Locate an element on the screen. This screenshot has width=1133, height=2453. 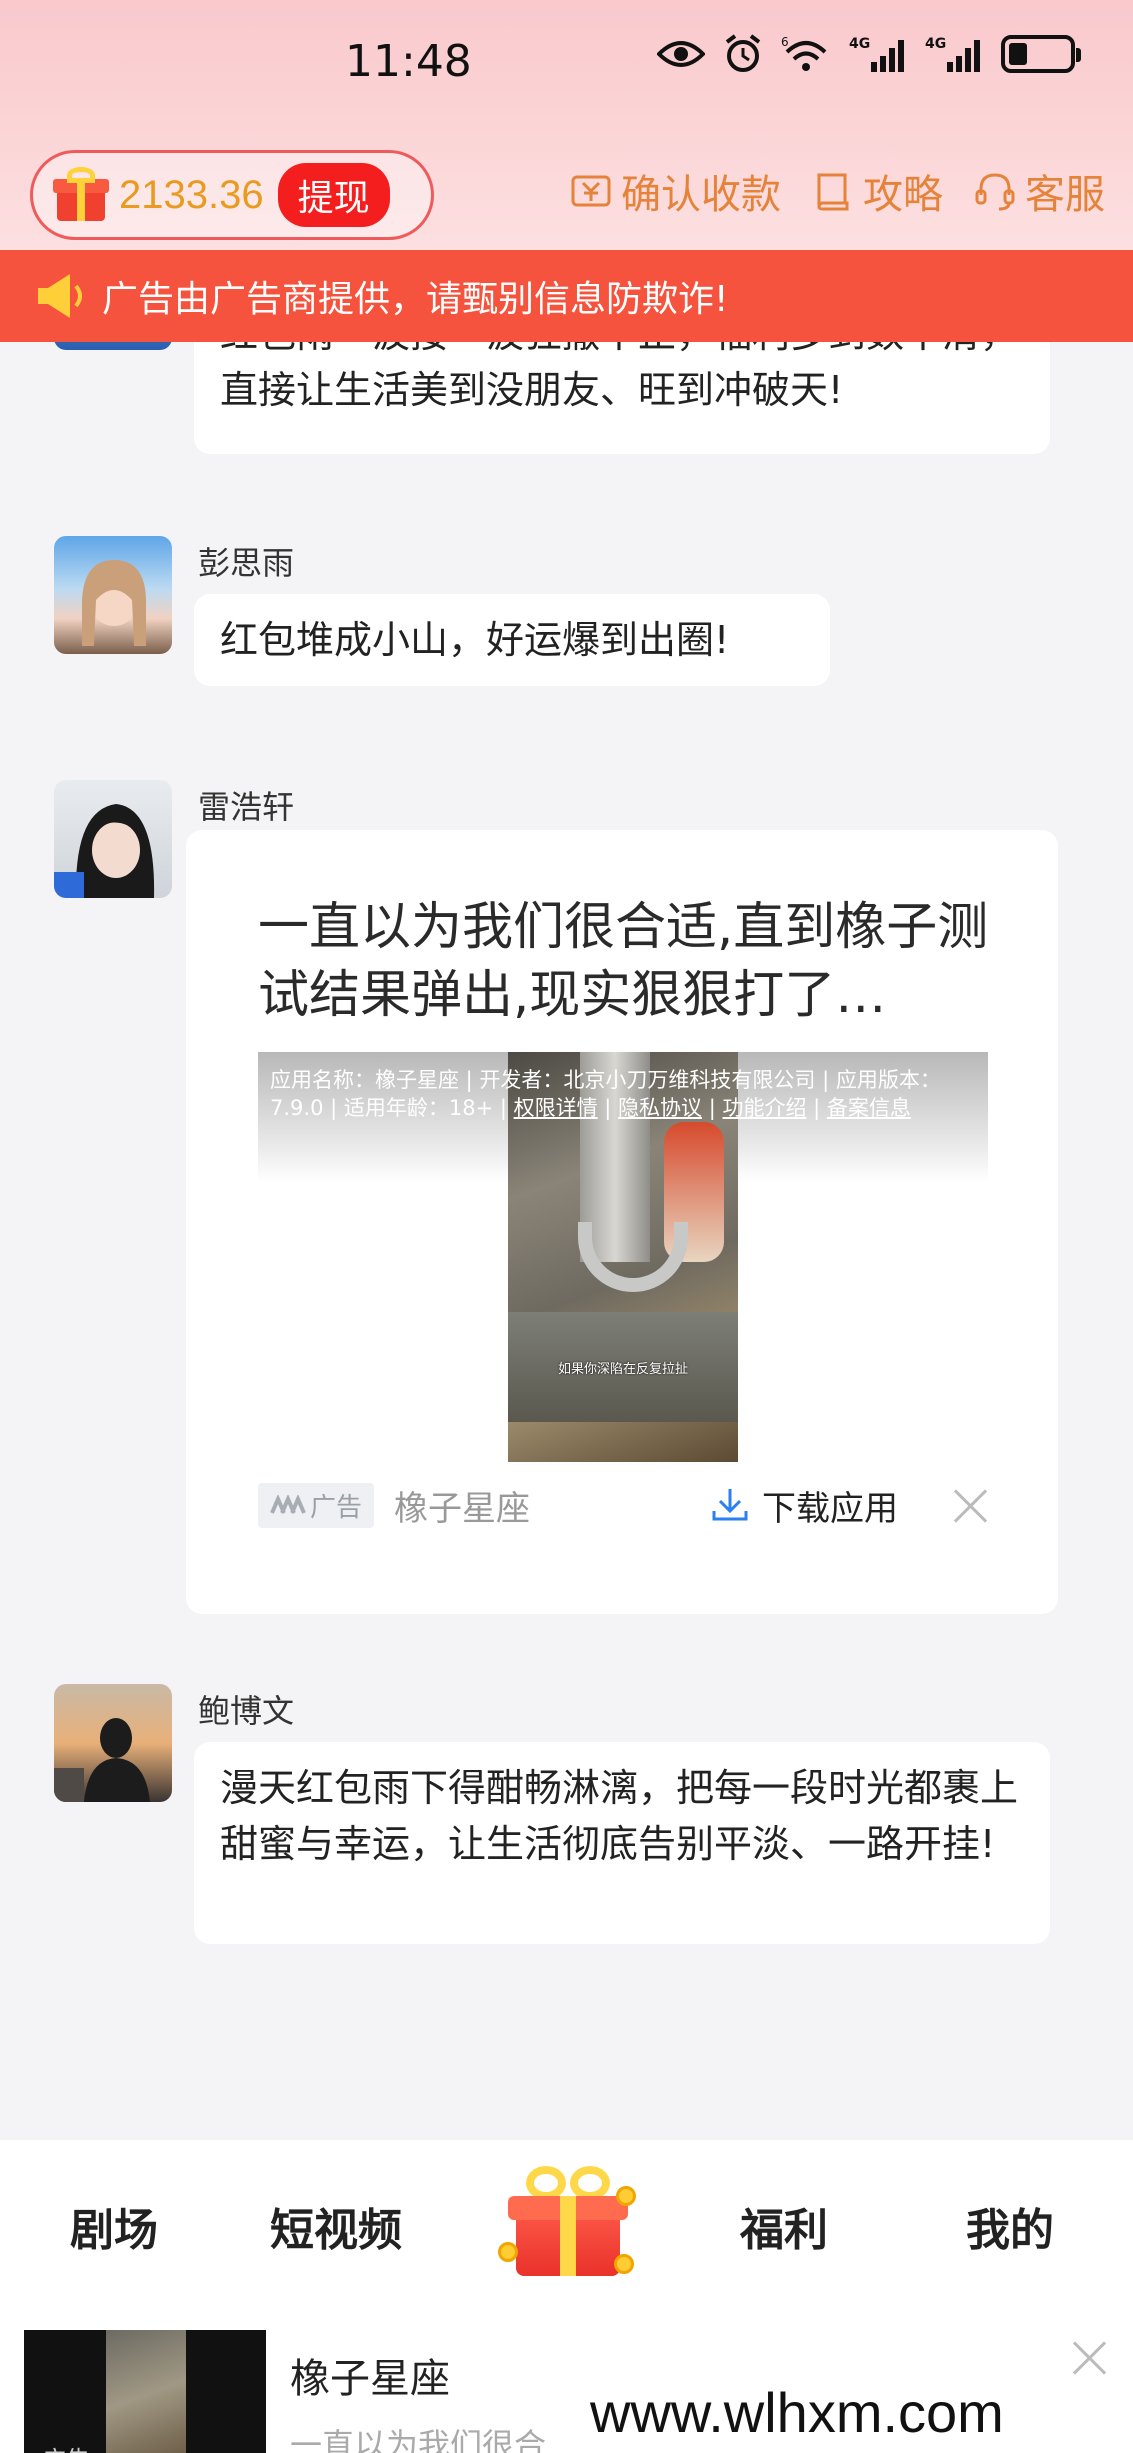
ad-tag: 广告 is located at coordinates (316, 1505).